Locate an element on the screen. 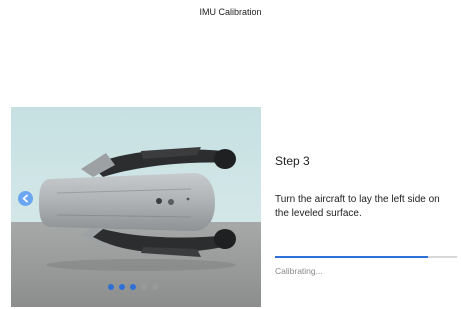 The image size is (461, 309). previous-slide-button is located at coordinates (25, 198).